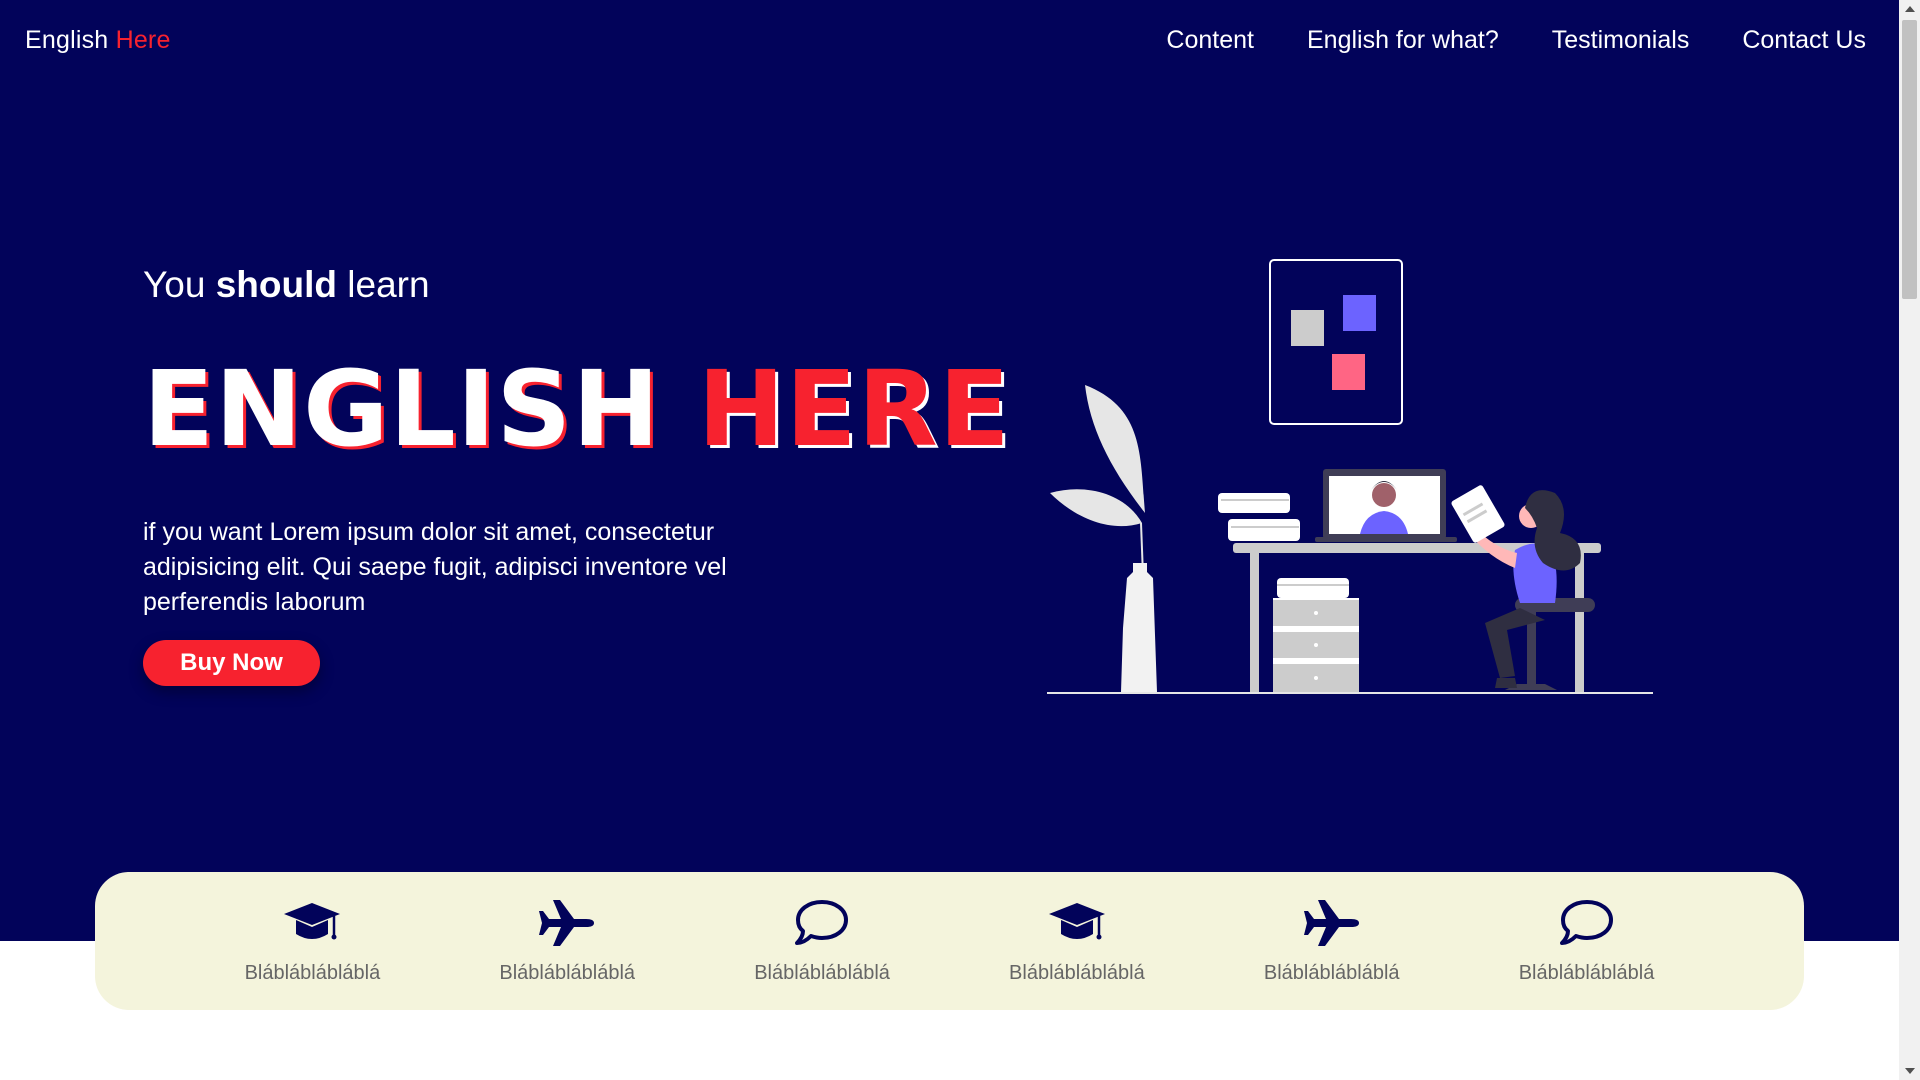 Image resolution: width=1920 pixels, height=1080 pixels. What do you see at coordinates (1103, 538) in the screenshot?
I see `plant-vase` at bounding box center [1103, 538].